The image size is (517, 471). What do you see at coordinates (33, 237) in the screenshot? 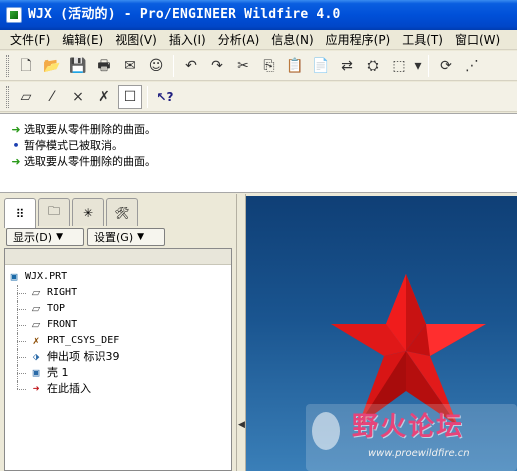
I see `show-dropdown-label: 显示(D)` at bounding box center [33, 237].